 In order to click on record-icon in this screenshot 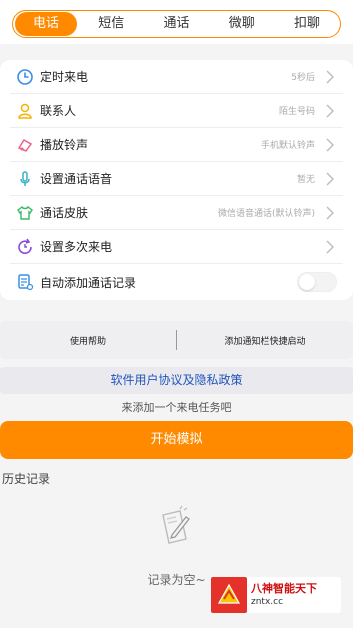, I will do `click(25, 282)`.